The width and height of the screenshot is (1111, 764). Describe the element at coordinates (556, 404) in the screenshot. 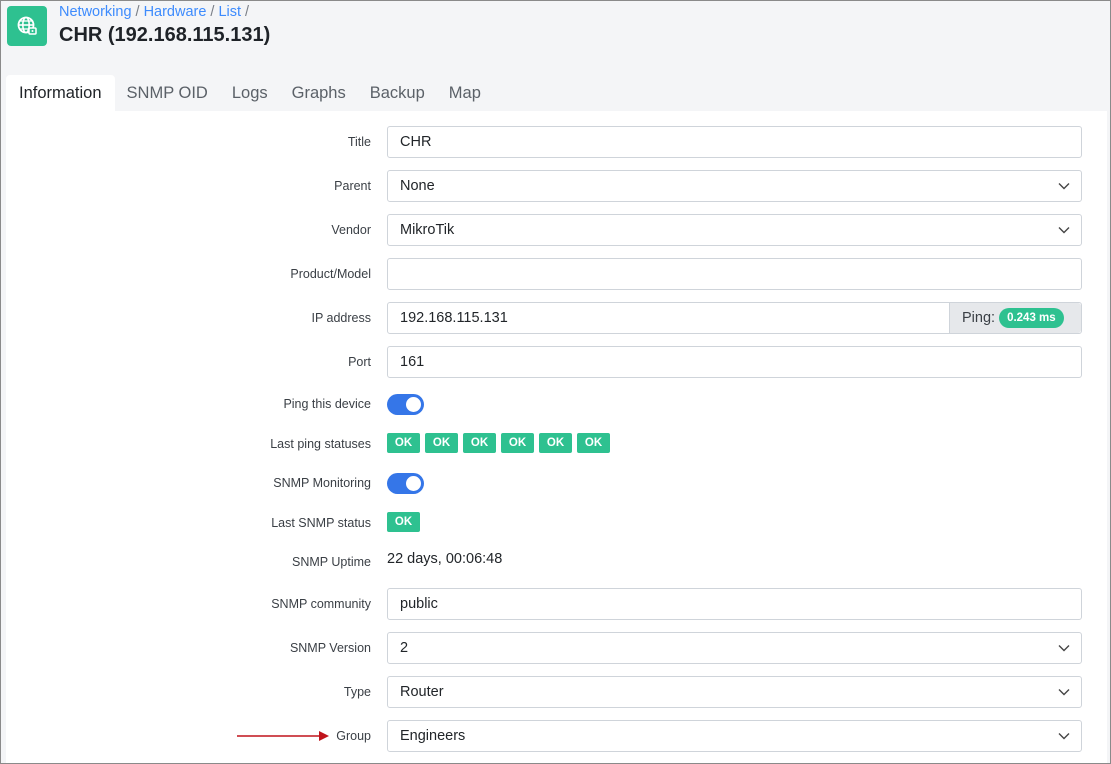

I see `form-row-ping-device: Ping this device` at that location.